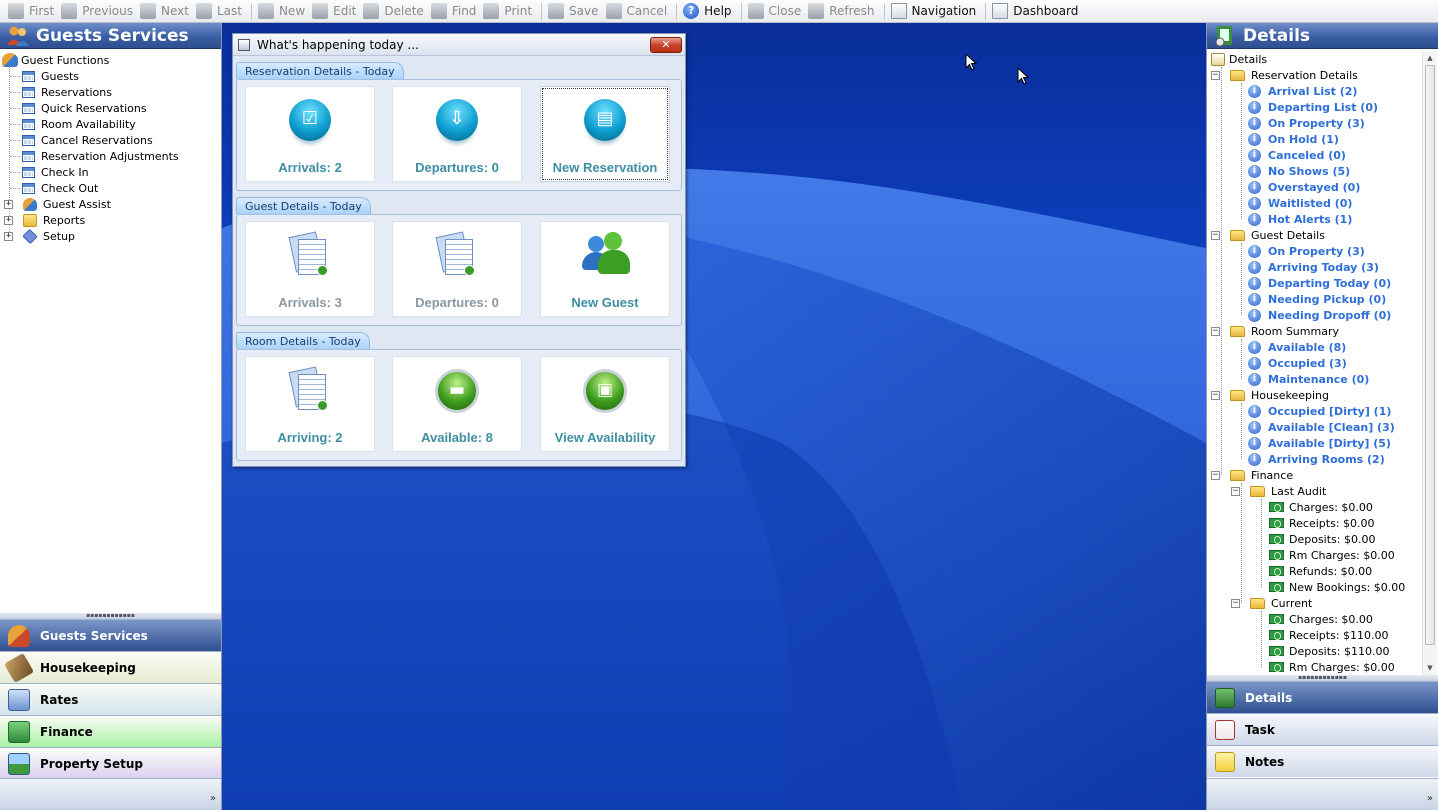  I want to click on details-scrollbar: ▲ ▼, so click(1429, 363).